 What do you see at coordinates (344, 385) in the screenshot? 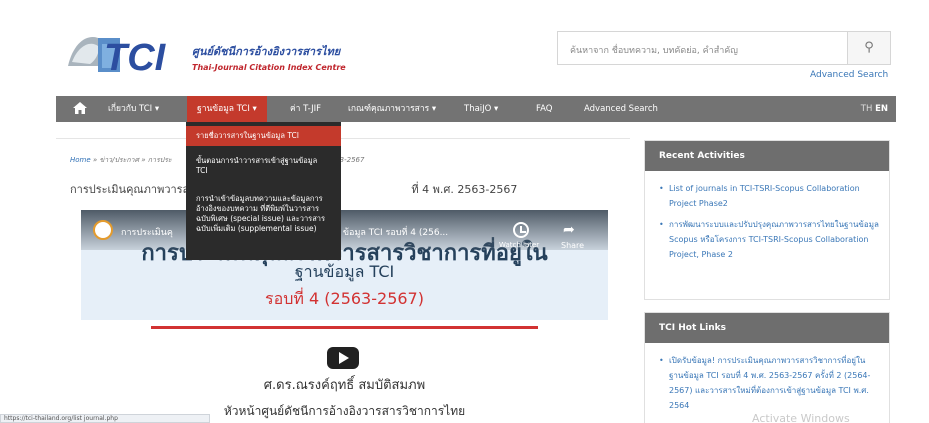
I see `video-presenter-name: ศ.ดร.ณรงค์ฤทธิ์ สมบัติสมภพ` at bounding box center [344, 385].